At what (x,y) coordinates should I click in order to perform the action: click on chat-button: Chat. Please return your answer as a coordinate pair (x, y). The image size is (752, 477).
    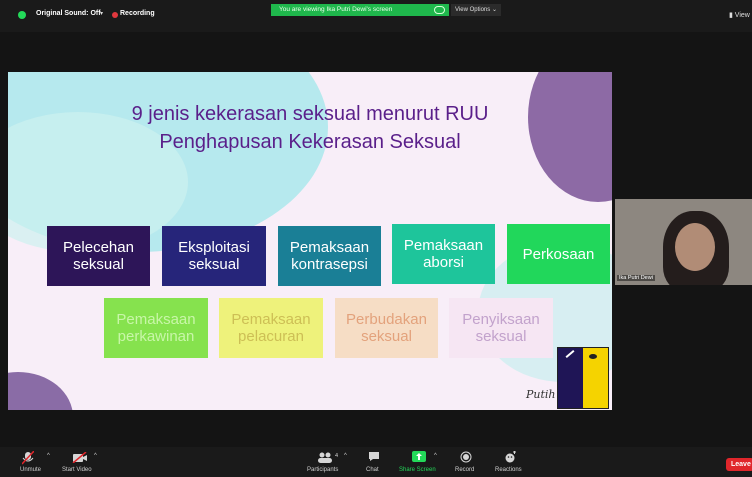
    Looking at the image, I should click on (375, 462).